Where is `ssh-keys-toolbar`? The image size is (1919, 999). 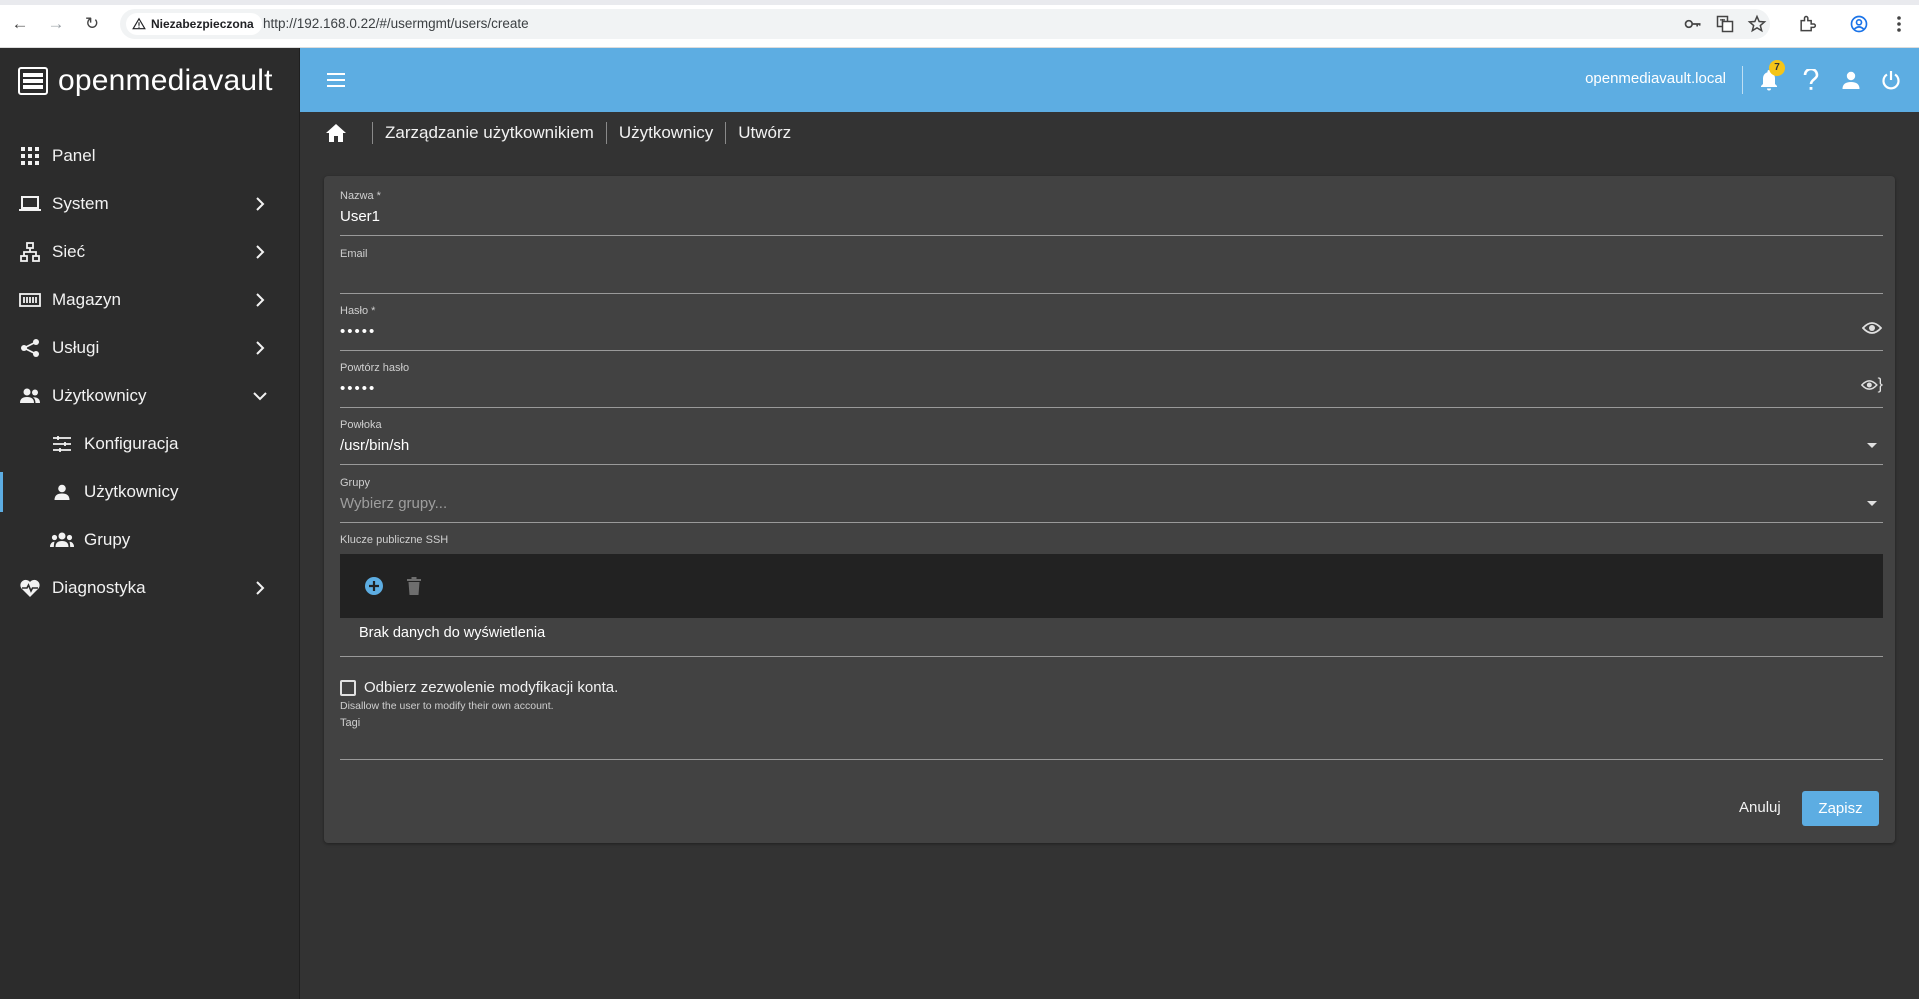 ssh-keys-toolbar is located at coordinates (1111, 586).